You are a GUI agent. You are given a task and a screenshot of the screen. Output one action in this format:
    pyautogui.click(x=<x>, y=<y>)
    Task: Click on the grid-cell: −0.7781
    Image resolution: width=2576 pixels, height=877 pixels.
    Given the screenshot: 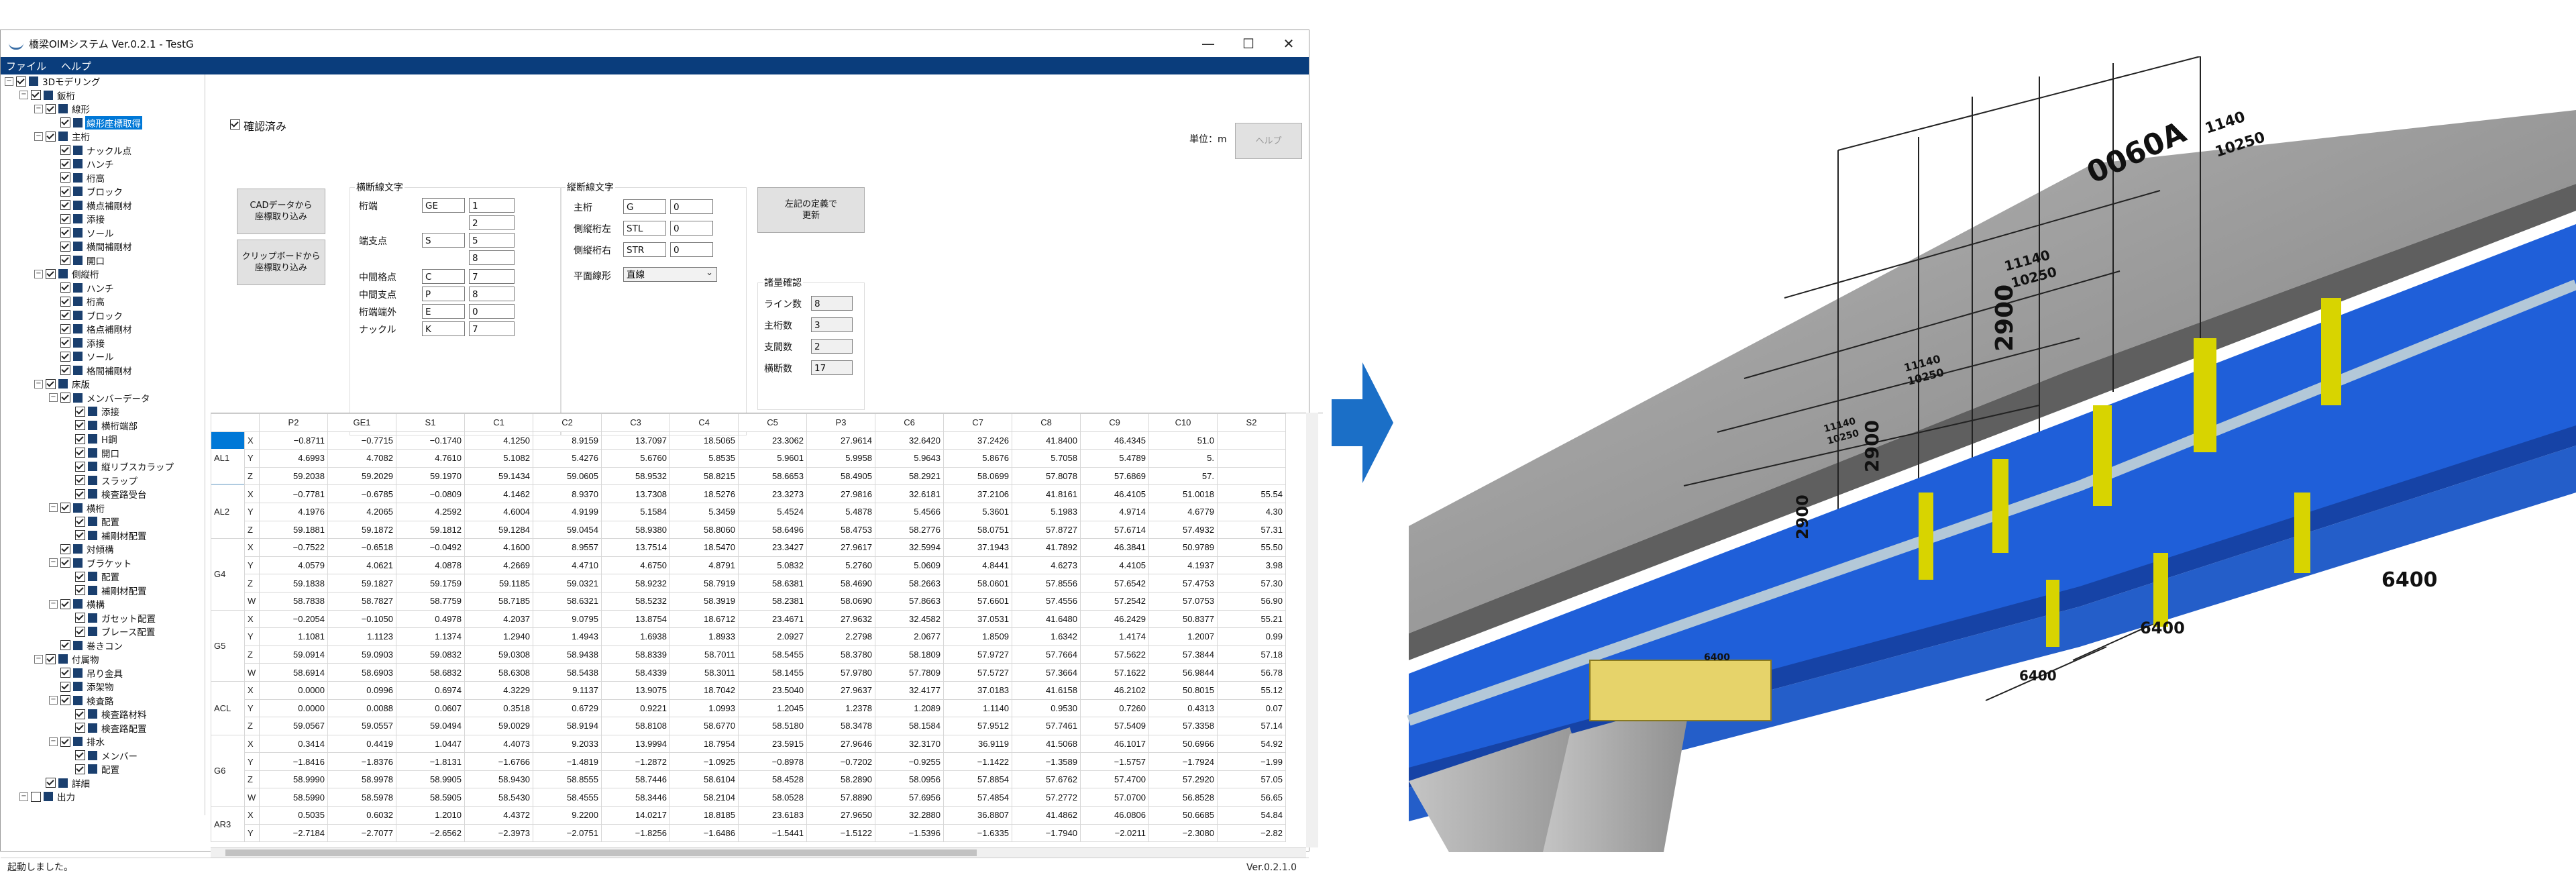 What is the action you would take?
    pyautogui.click(x=293, y=493)
    